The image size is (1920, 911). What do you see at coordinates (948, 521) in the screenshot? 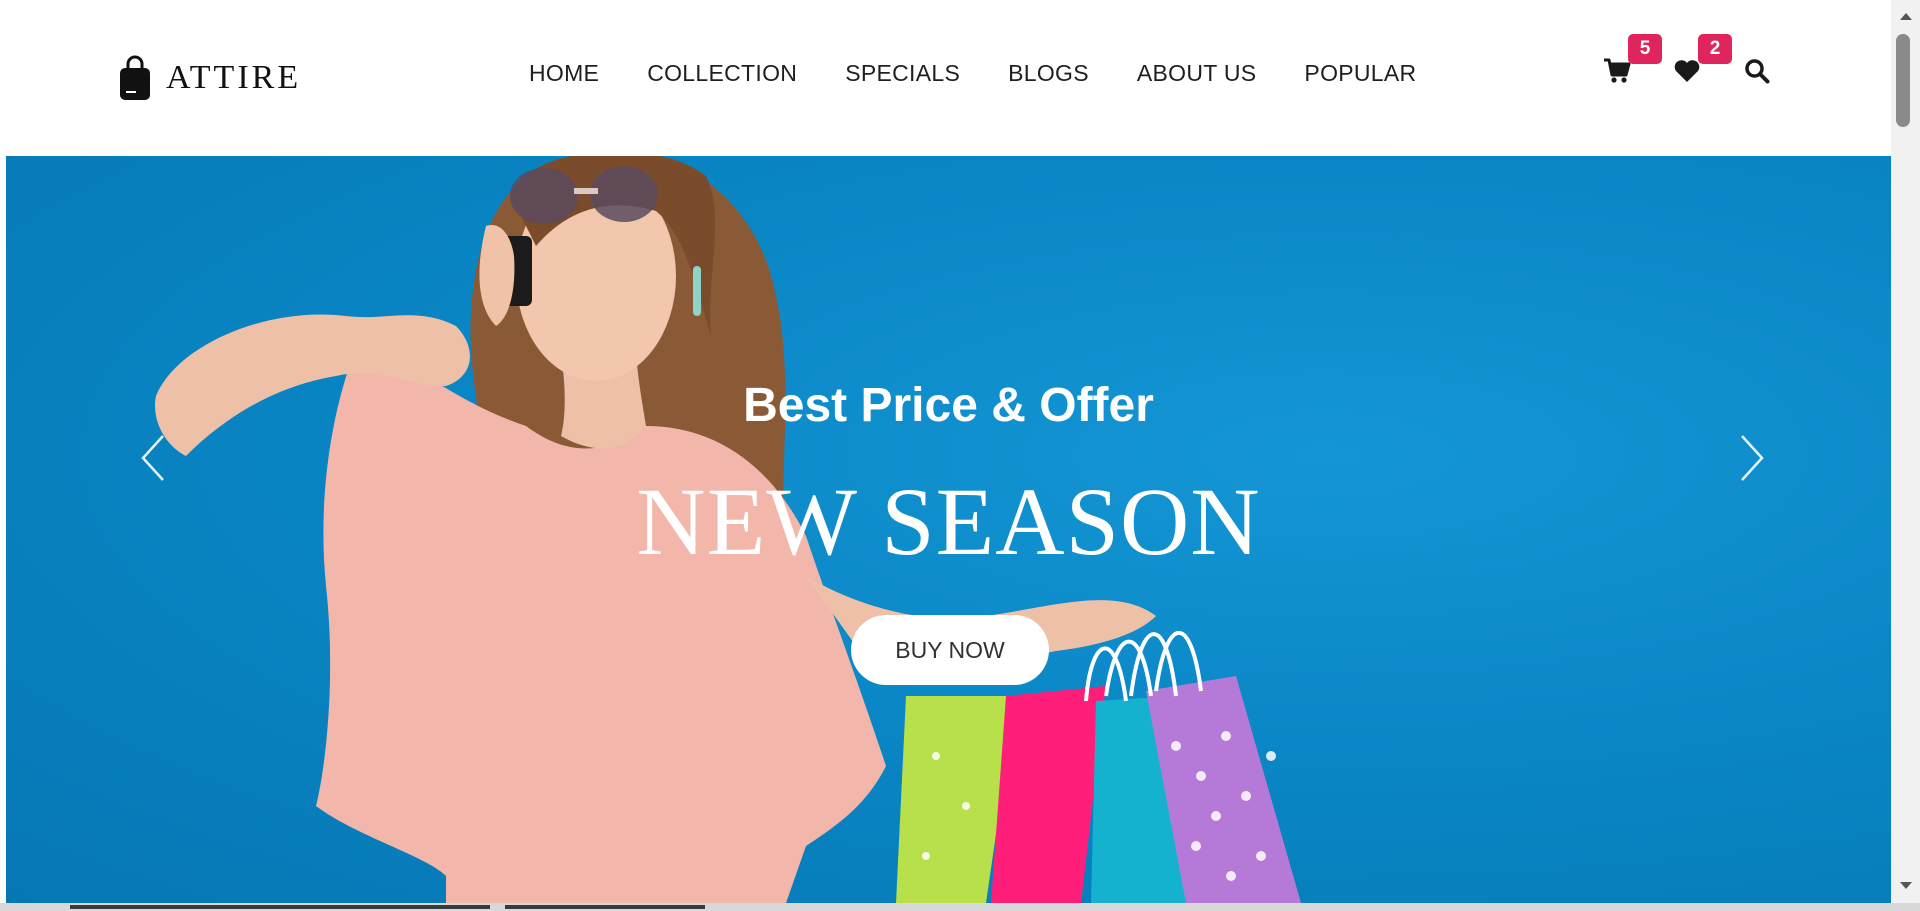
I see `hero-title: NEW SEASON` at bounding box center [948, 521].